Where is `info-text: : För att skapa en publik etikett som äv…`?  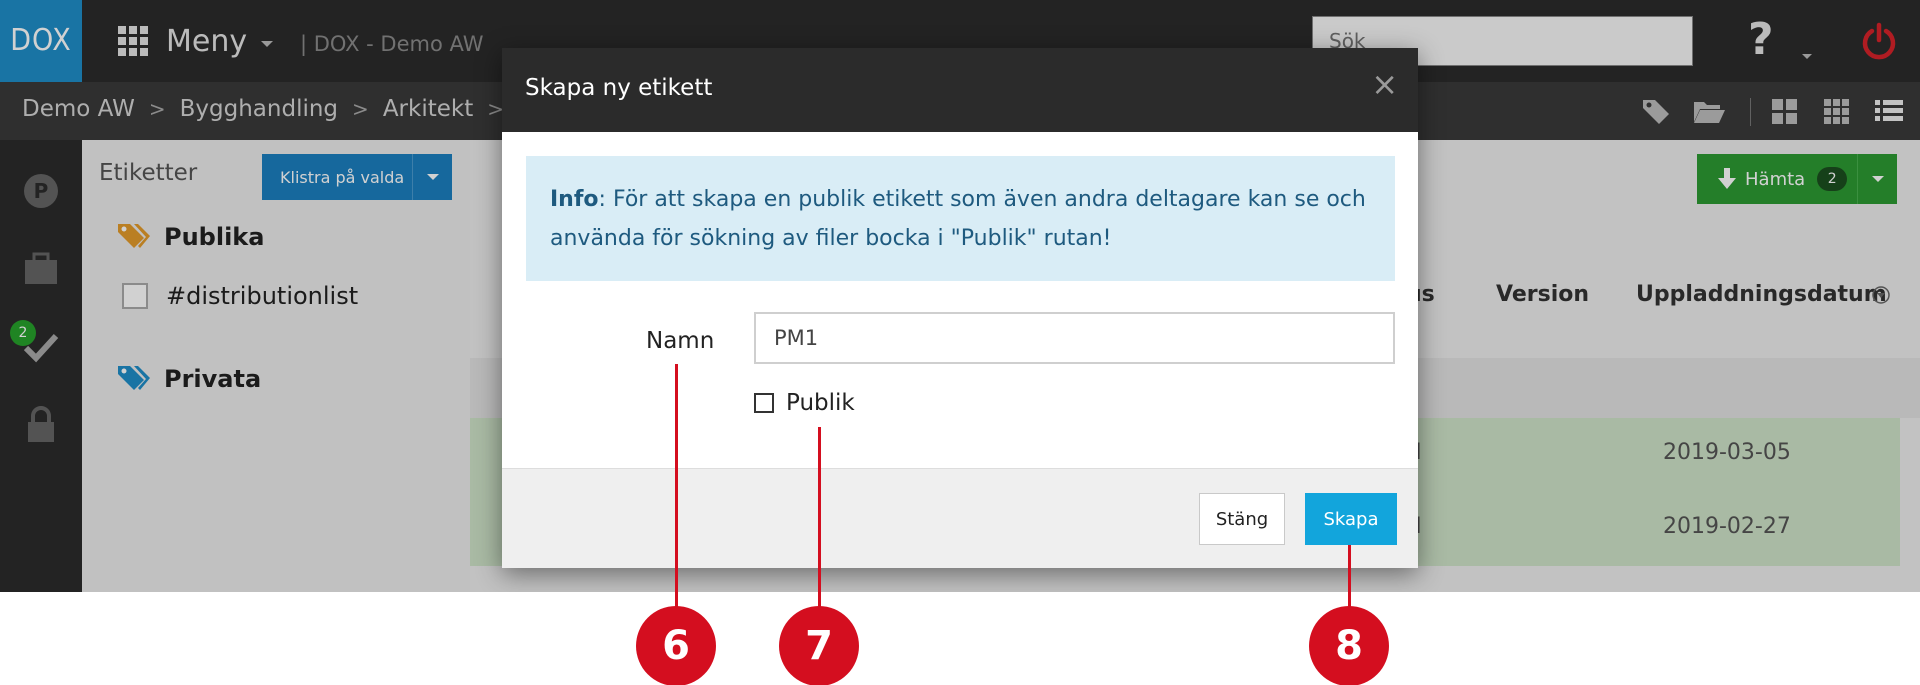
info-text: : För att skapa en publik etikett som äv… is located at coordinates (958, 219).